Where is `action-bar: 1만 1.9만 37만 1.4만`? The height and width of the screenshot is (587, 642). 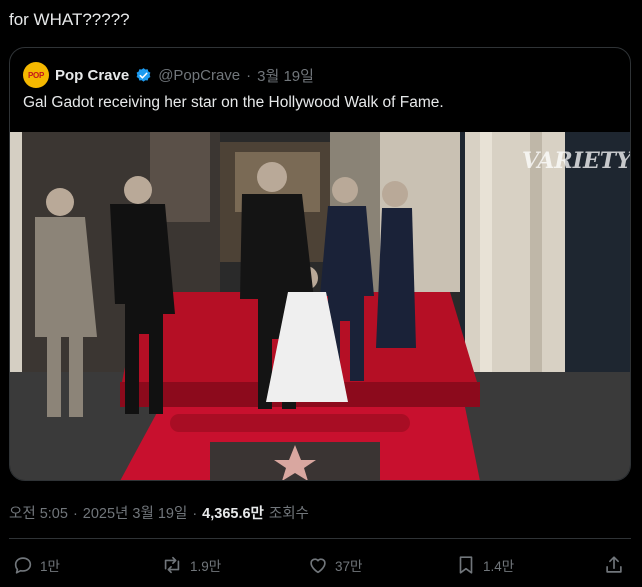 action-bar: 1만 1.9만 37만 1.4만 is located at coordinates (321, 566).